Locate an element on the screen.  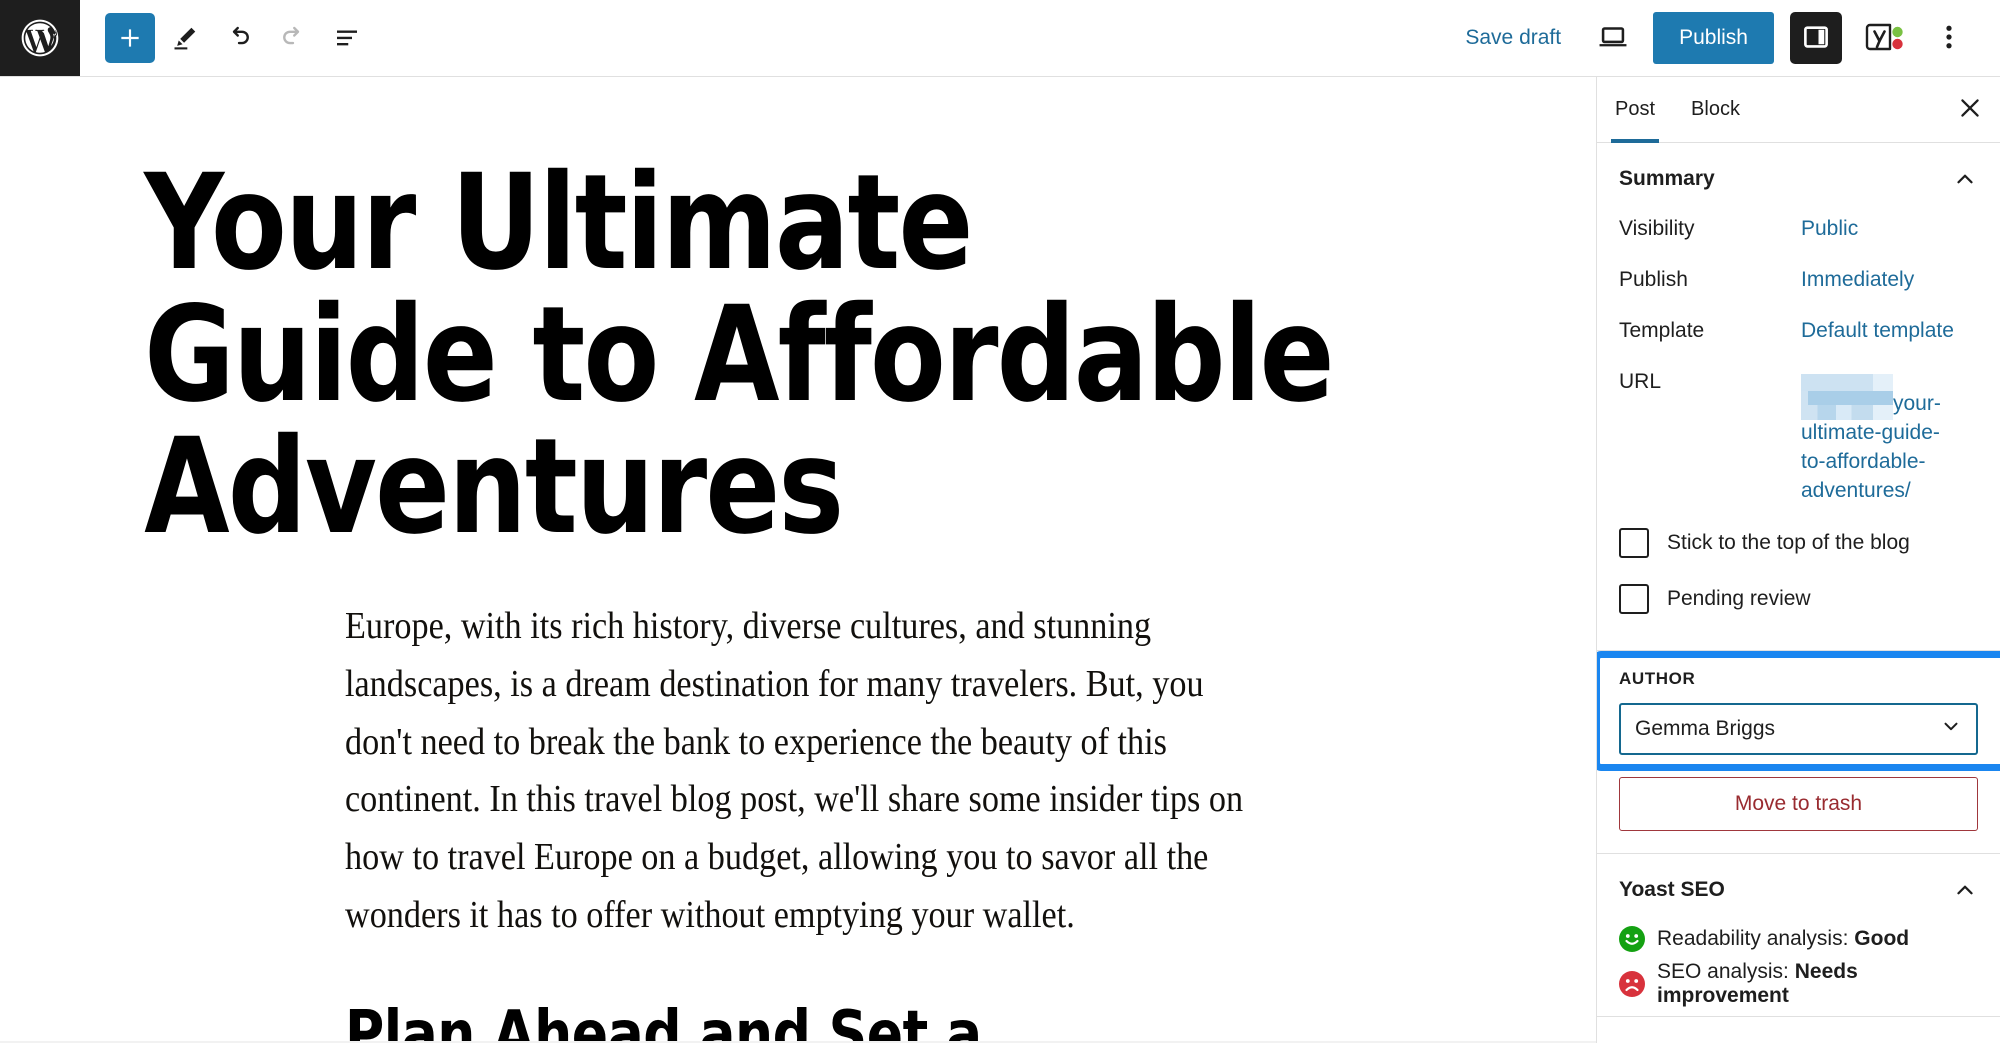
undo-button is located at coordinates (239, 38).